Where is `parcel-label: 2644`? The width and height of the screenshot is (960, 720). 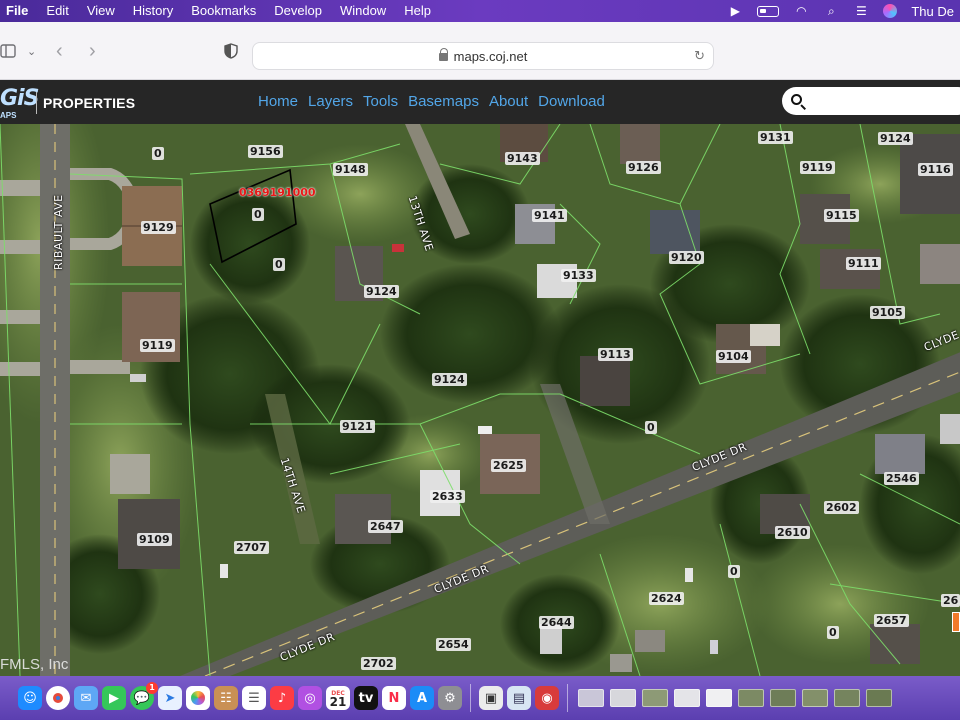 parcel-label: 2644 is located at coordinates (556, 622).